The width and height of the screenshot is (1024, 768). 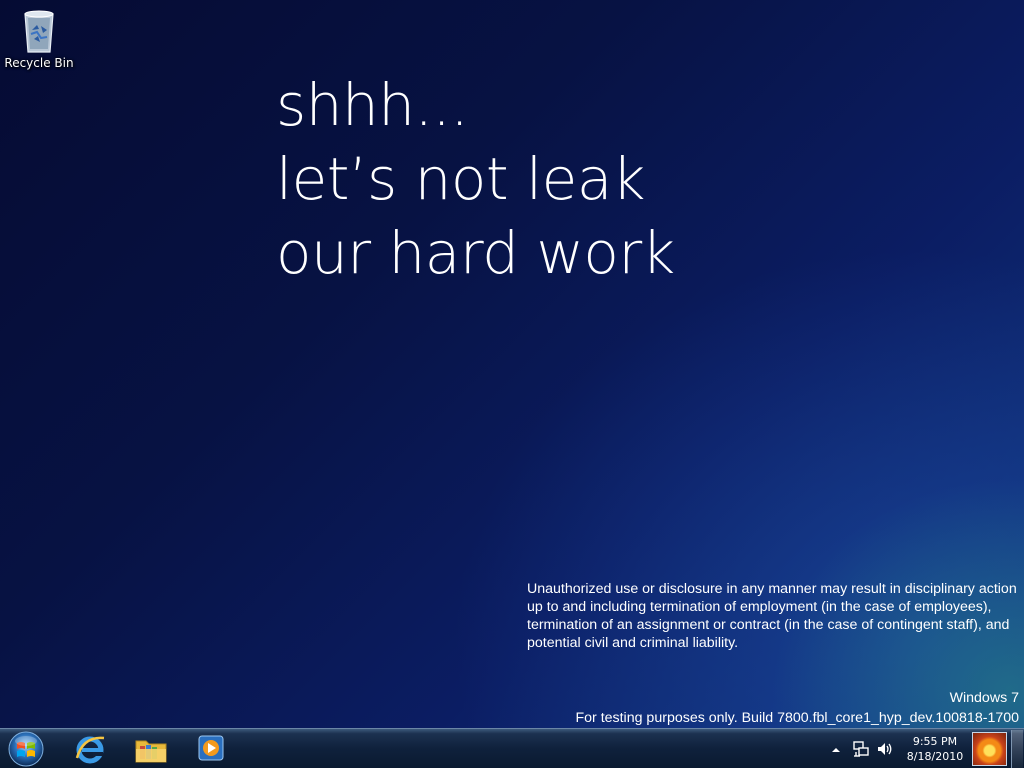 I want to click on headline-line-2: let’s not leak, so click(x=460, y=179).